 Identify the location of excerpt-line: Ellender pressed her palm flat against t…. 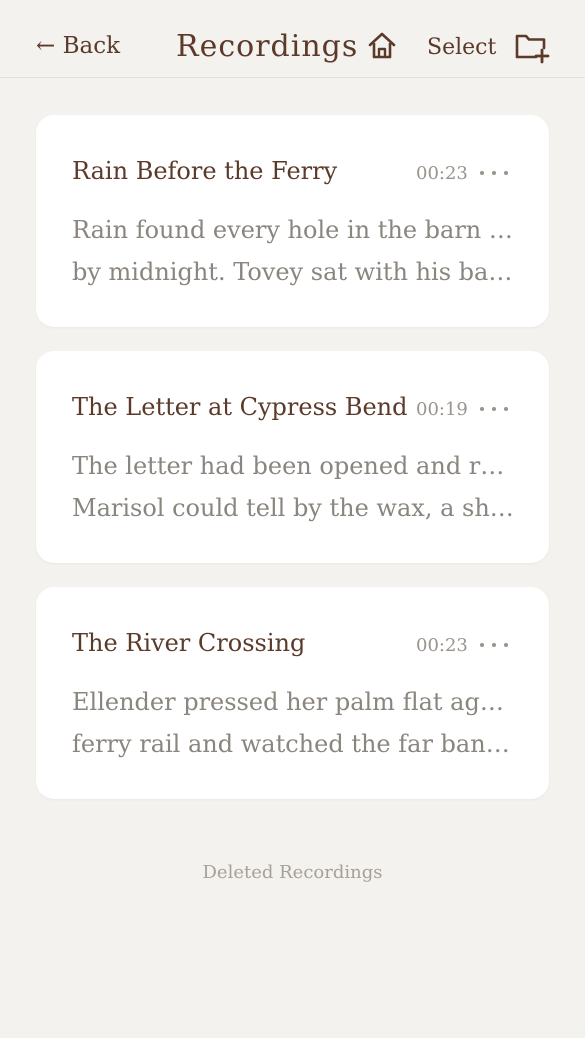
(294, 702).